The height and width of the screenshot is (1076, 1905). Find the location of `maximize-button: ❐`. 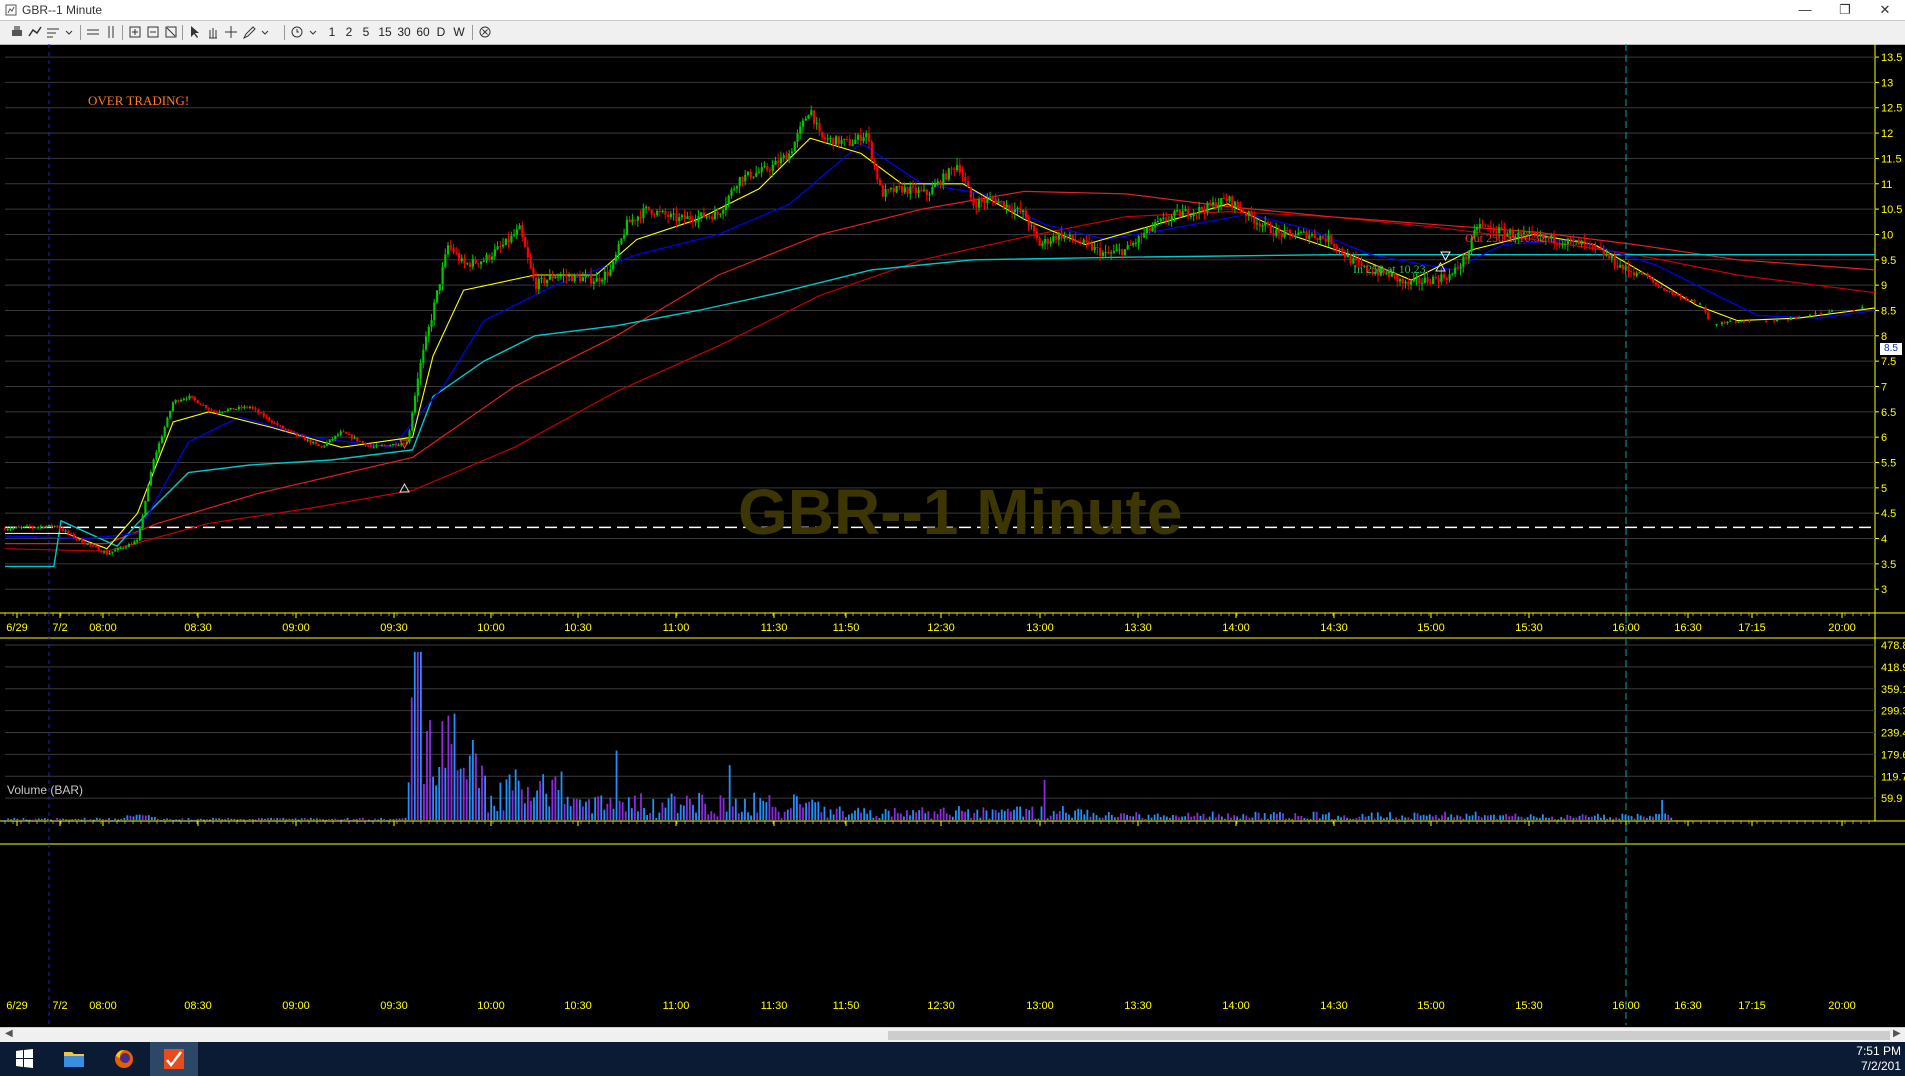

maximize-button: ❐ is located at coordinates (1845, 10).